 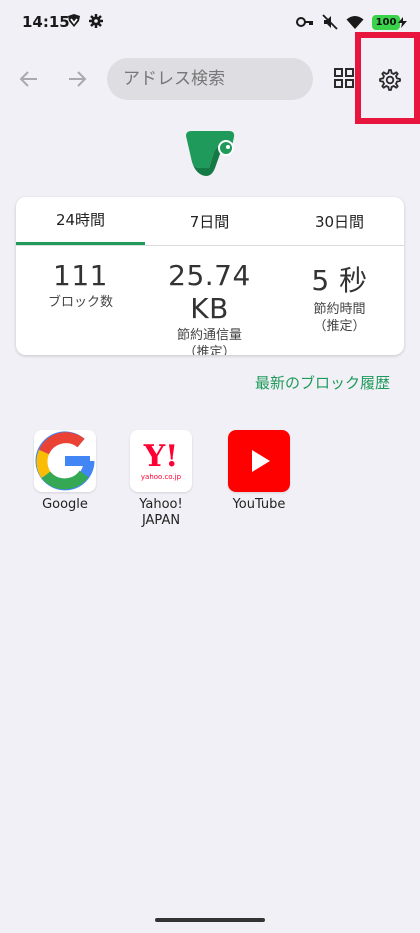 I want to click on yahoo-logo-icon: Y!, so click(x=161, y=456).